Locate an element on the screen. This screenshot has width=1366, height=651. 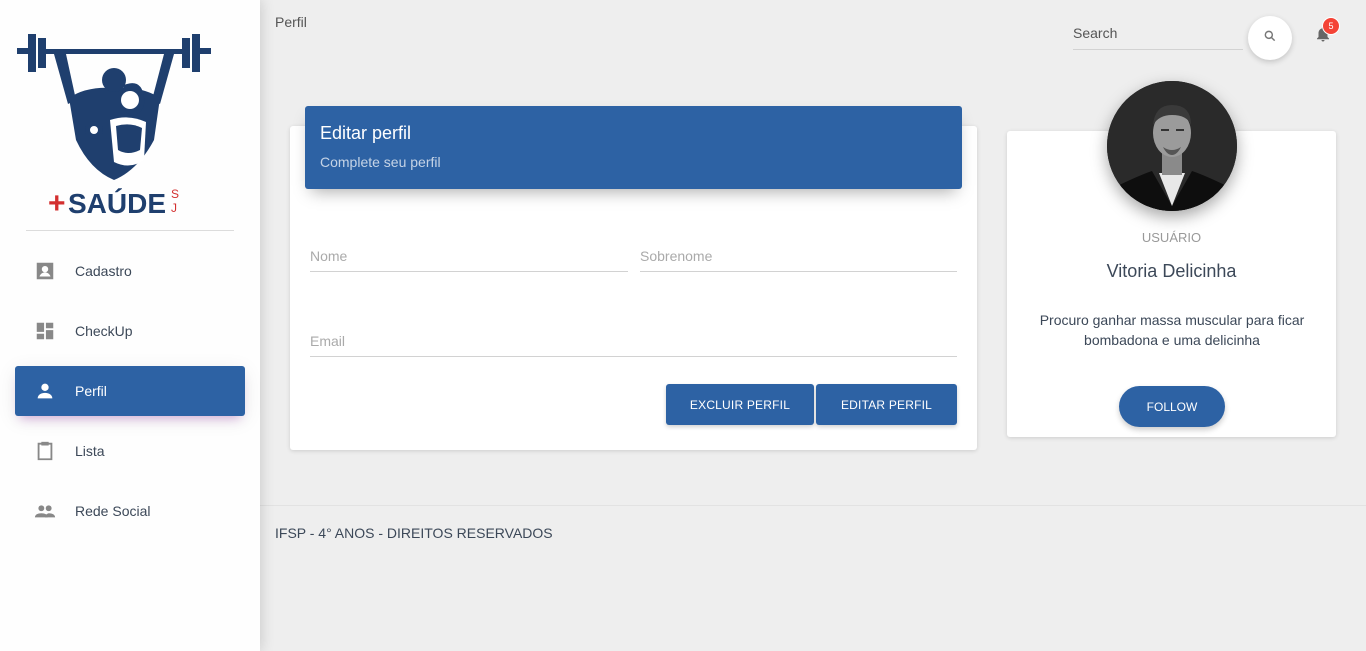
email-field is located at coordinates (633, 339).